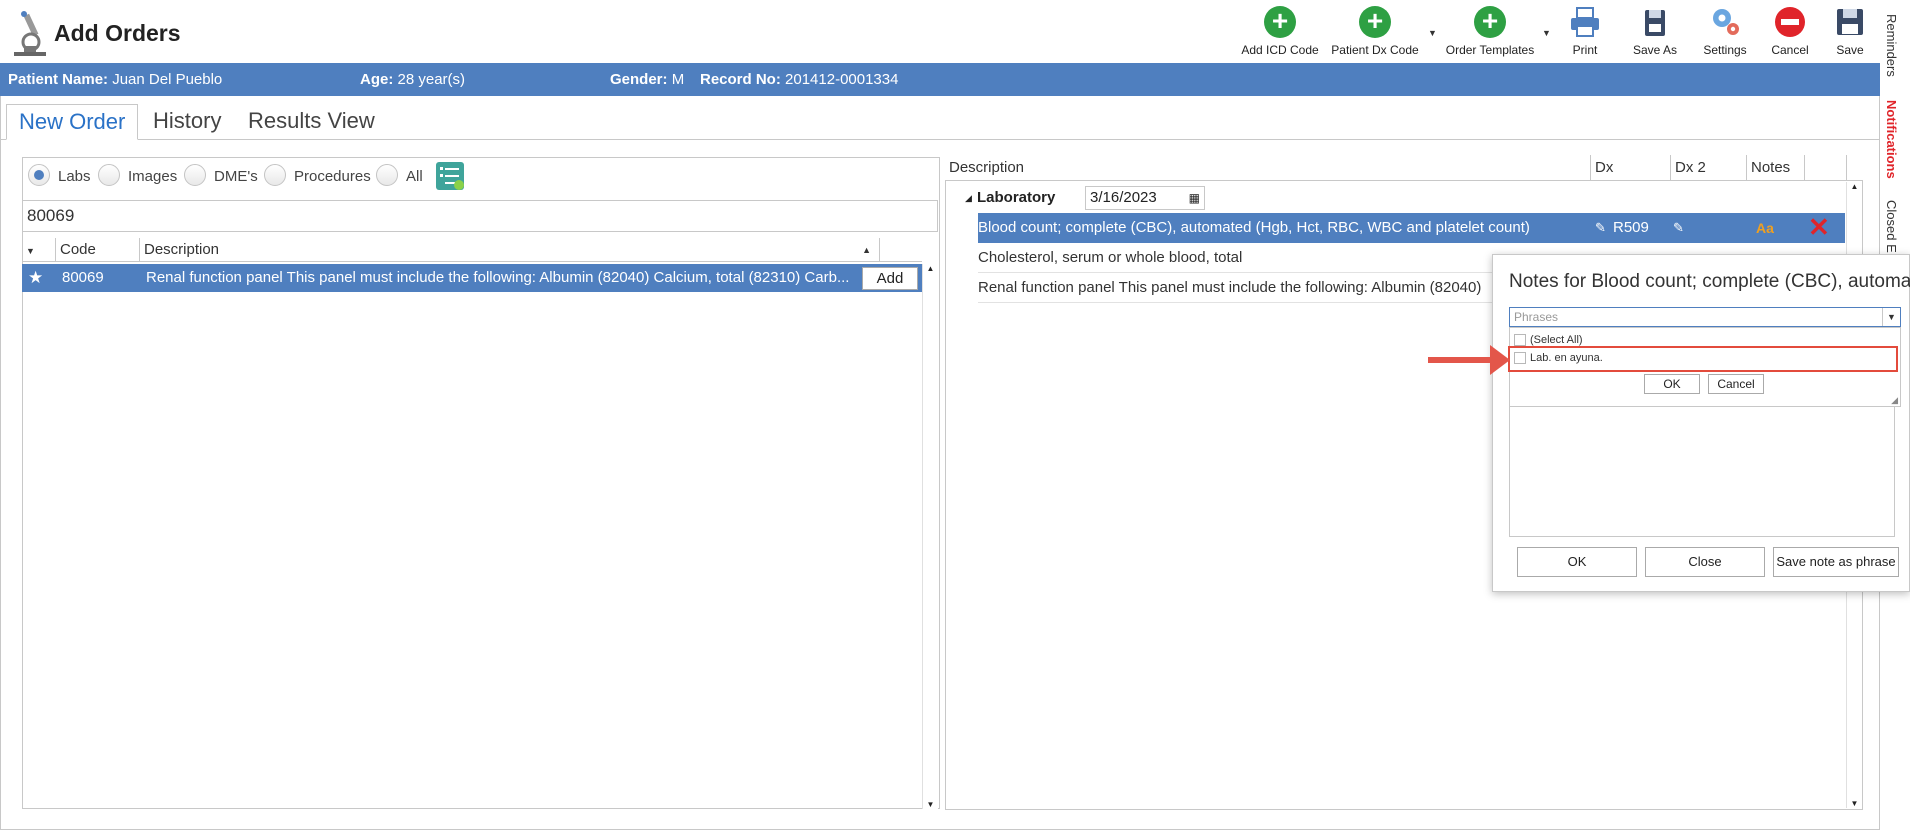 Image resolution: width=1910 pixels, height=832 pixels. What do you see at coordinates (1110, 257) in the screenshot?
I see `order-description: Cholesterol, serum or whole blood, total` at bounding box center [1110, 257].